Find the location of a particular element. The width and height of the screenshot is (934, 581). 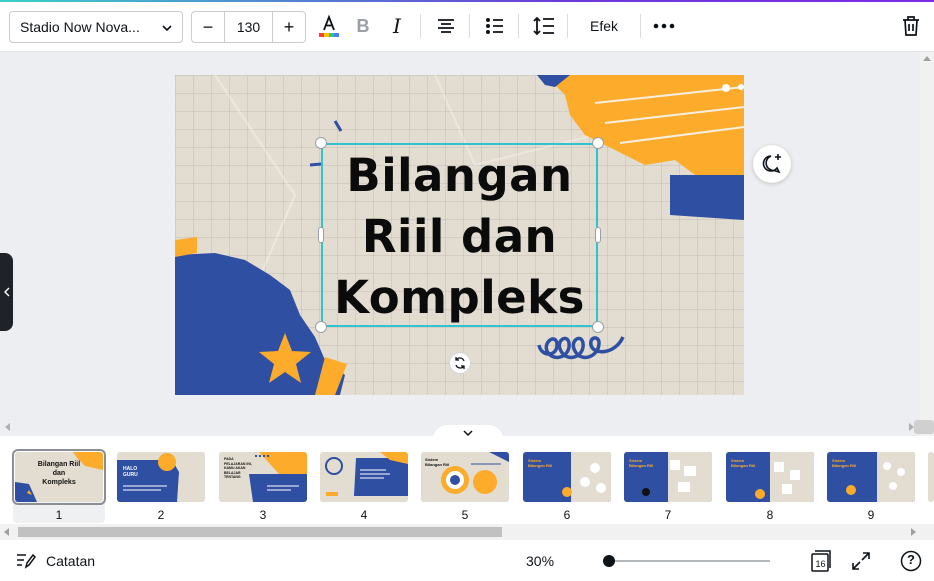

page-number: 4 is located at coordinates (364, 515).